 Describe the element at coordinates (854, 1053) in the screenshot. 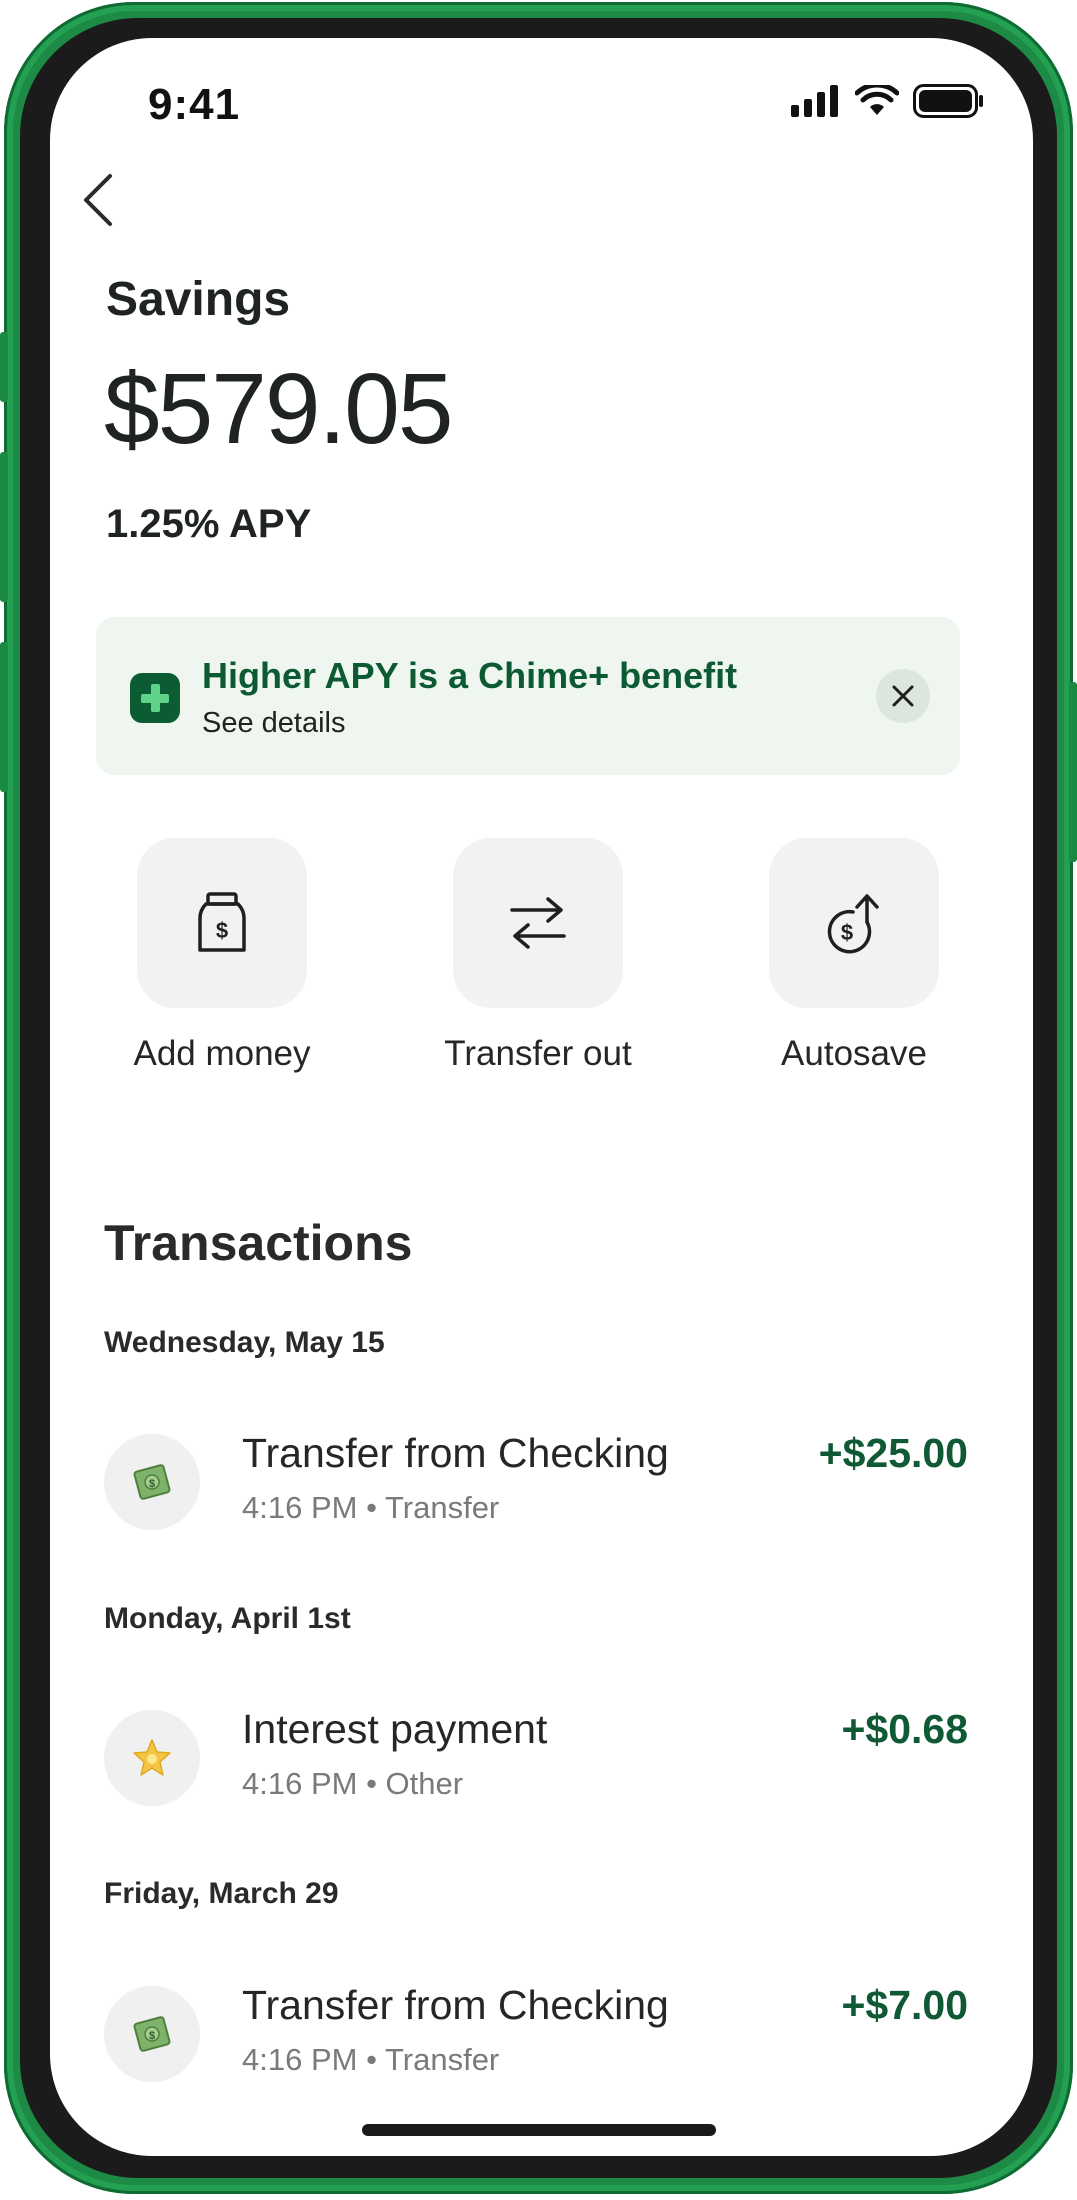

I see `autosave-label: Autosave` at that location.